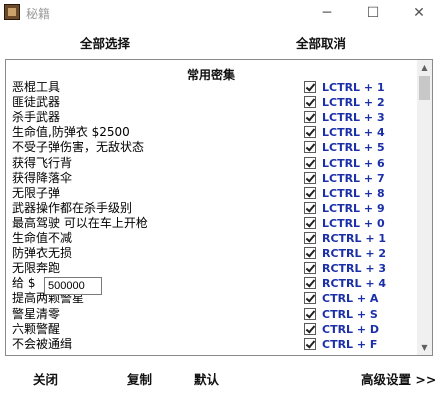 This screenshot has width=442, height=395. Describe the element at coordinates (350, 299) in the screenshot. I see `hotkey-label: CTRL + A` at that location.